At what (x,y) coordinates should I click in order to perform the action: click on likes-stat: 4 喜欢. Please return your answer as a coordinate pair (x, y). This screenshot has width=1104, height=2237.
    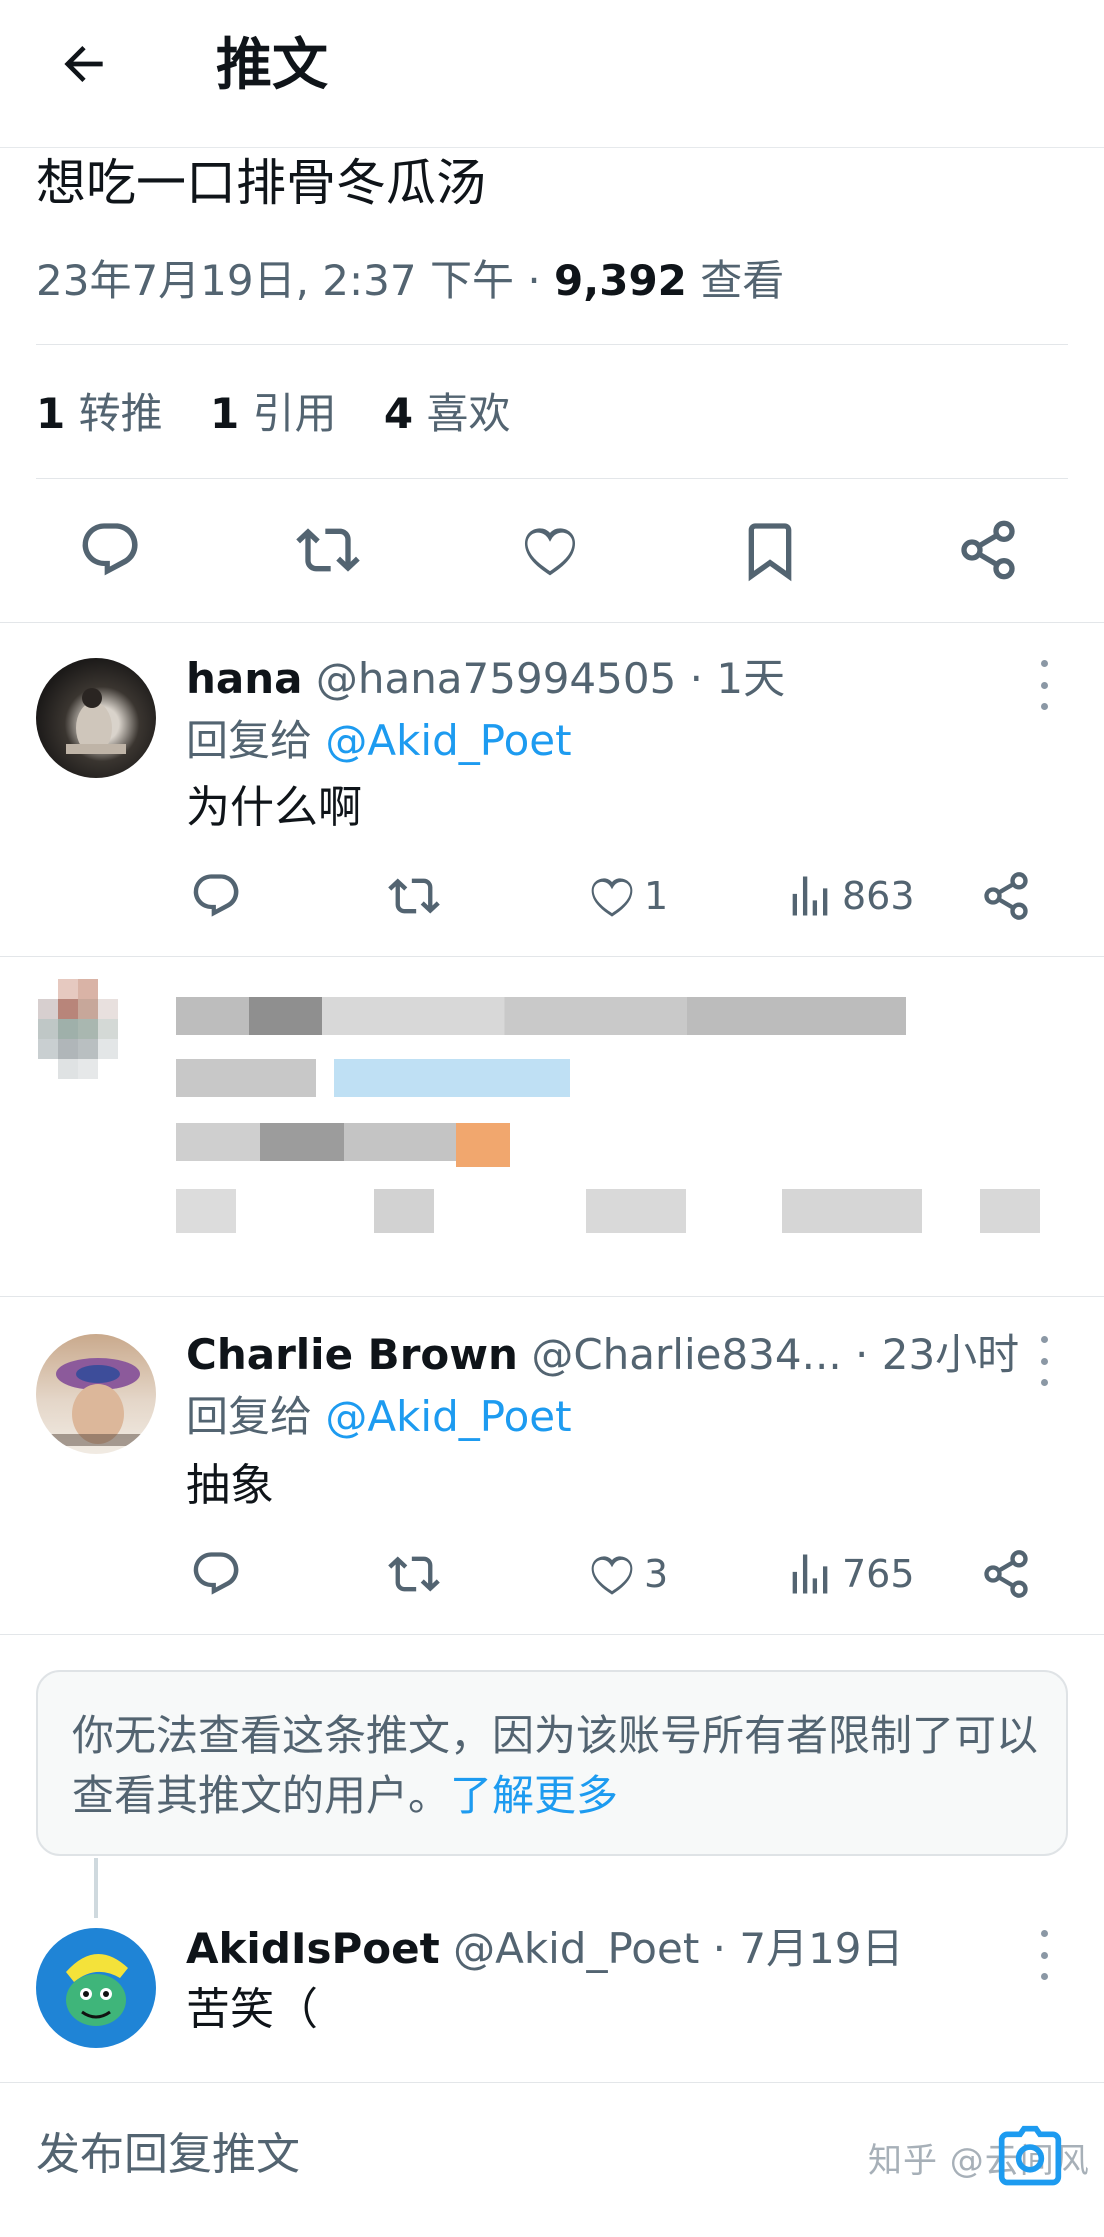
    Looking at the image, I should click on (464, 413).